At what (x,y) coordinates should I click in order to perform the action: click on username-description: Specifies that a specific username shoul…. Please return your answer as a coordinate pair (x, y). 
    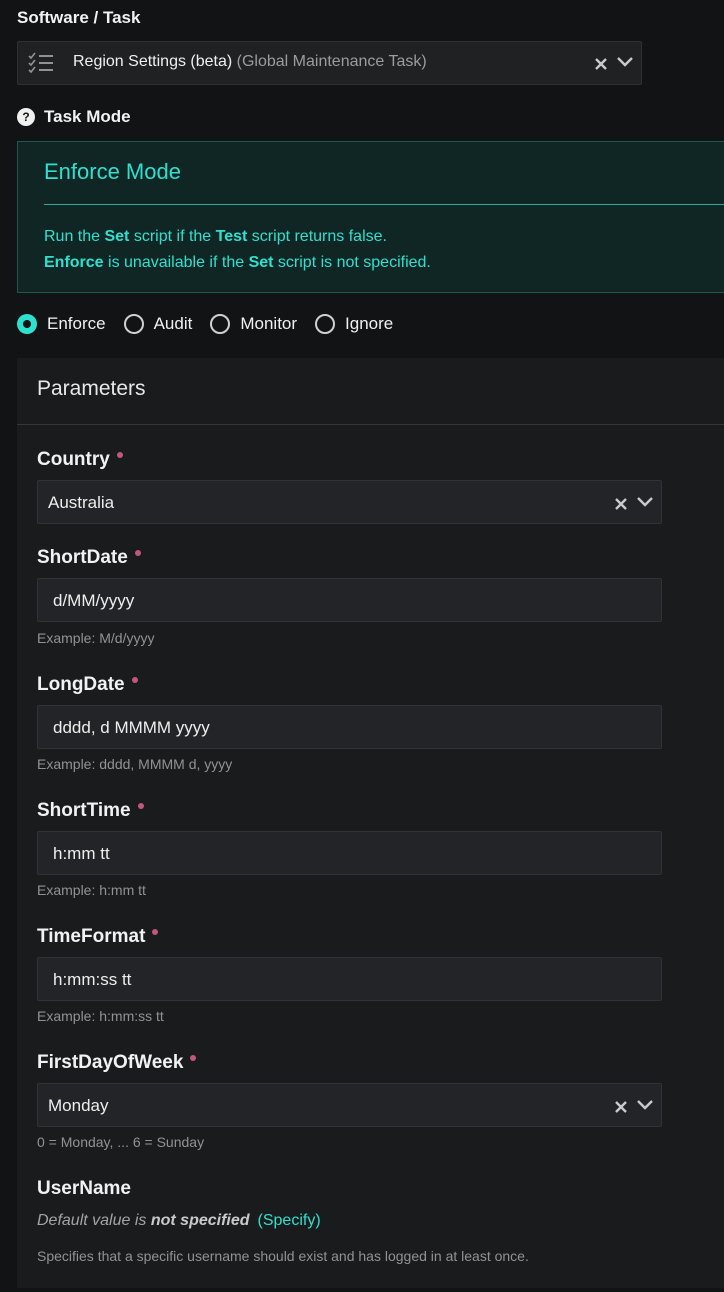
    Looking at the image, I should click on (283, 1256).